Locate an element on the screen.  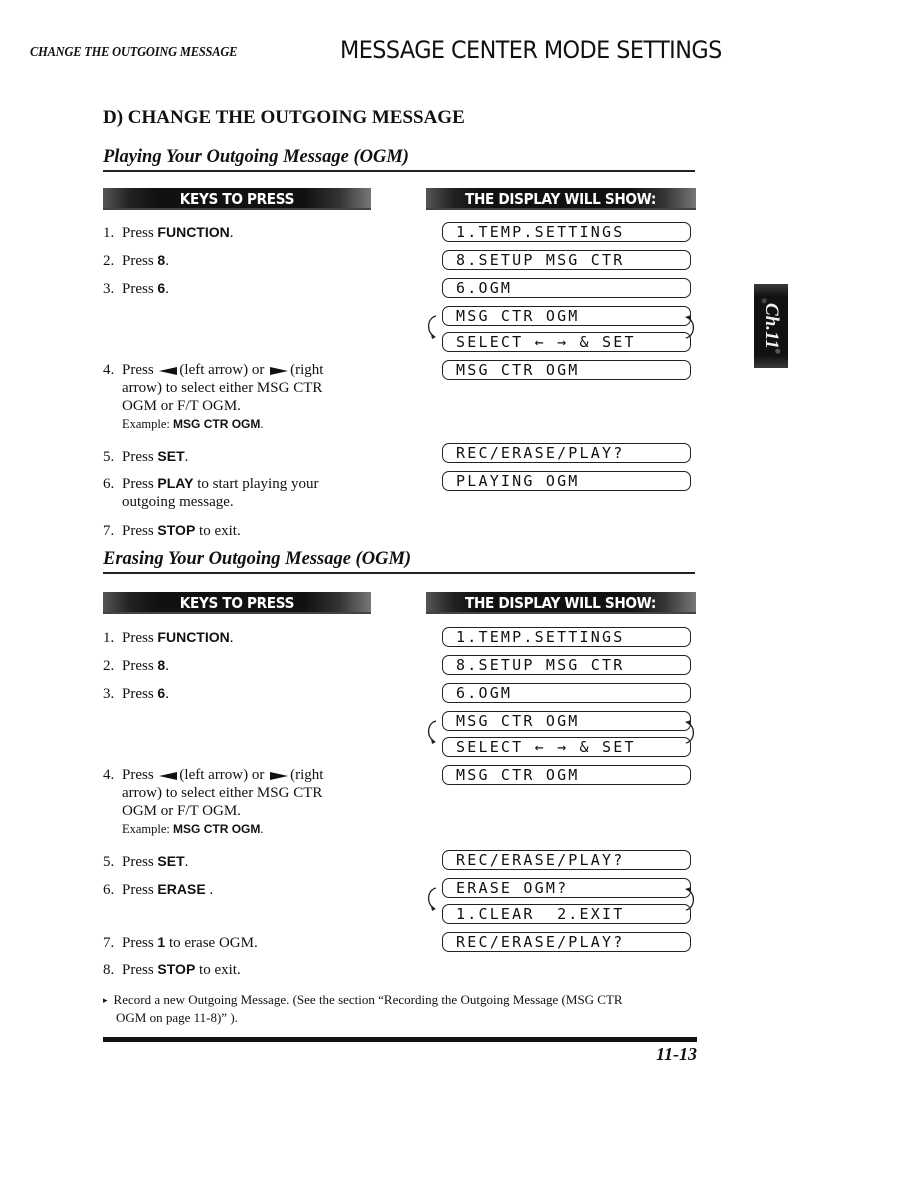
step-number: 4. is located at coordinates (109, 775).